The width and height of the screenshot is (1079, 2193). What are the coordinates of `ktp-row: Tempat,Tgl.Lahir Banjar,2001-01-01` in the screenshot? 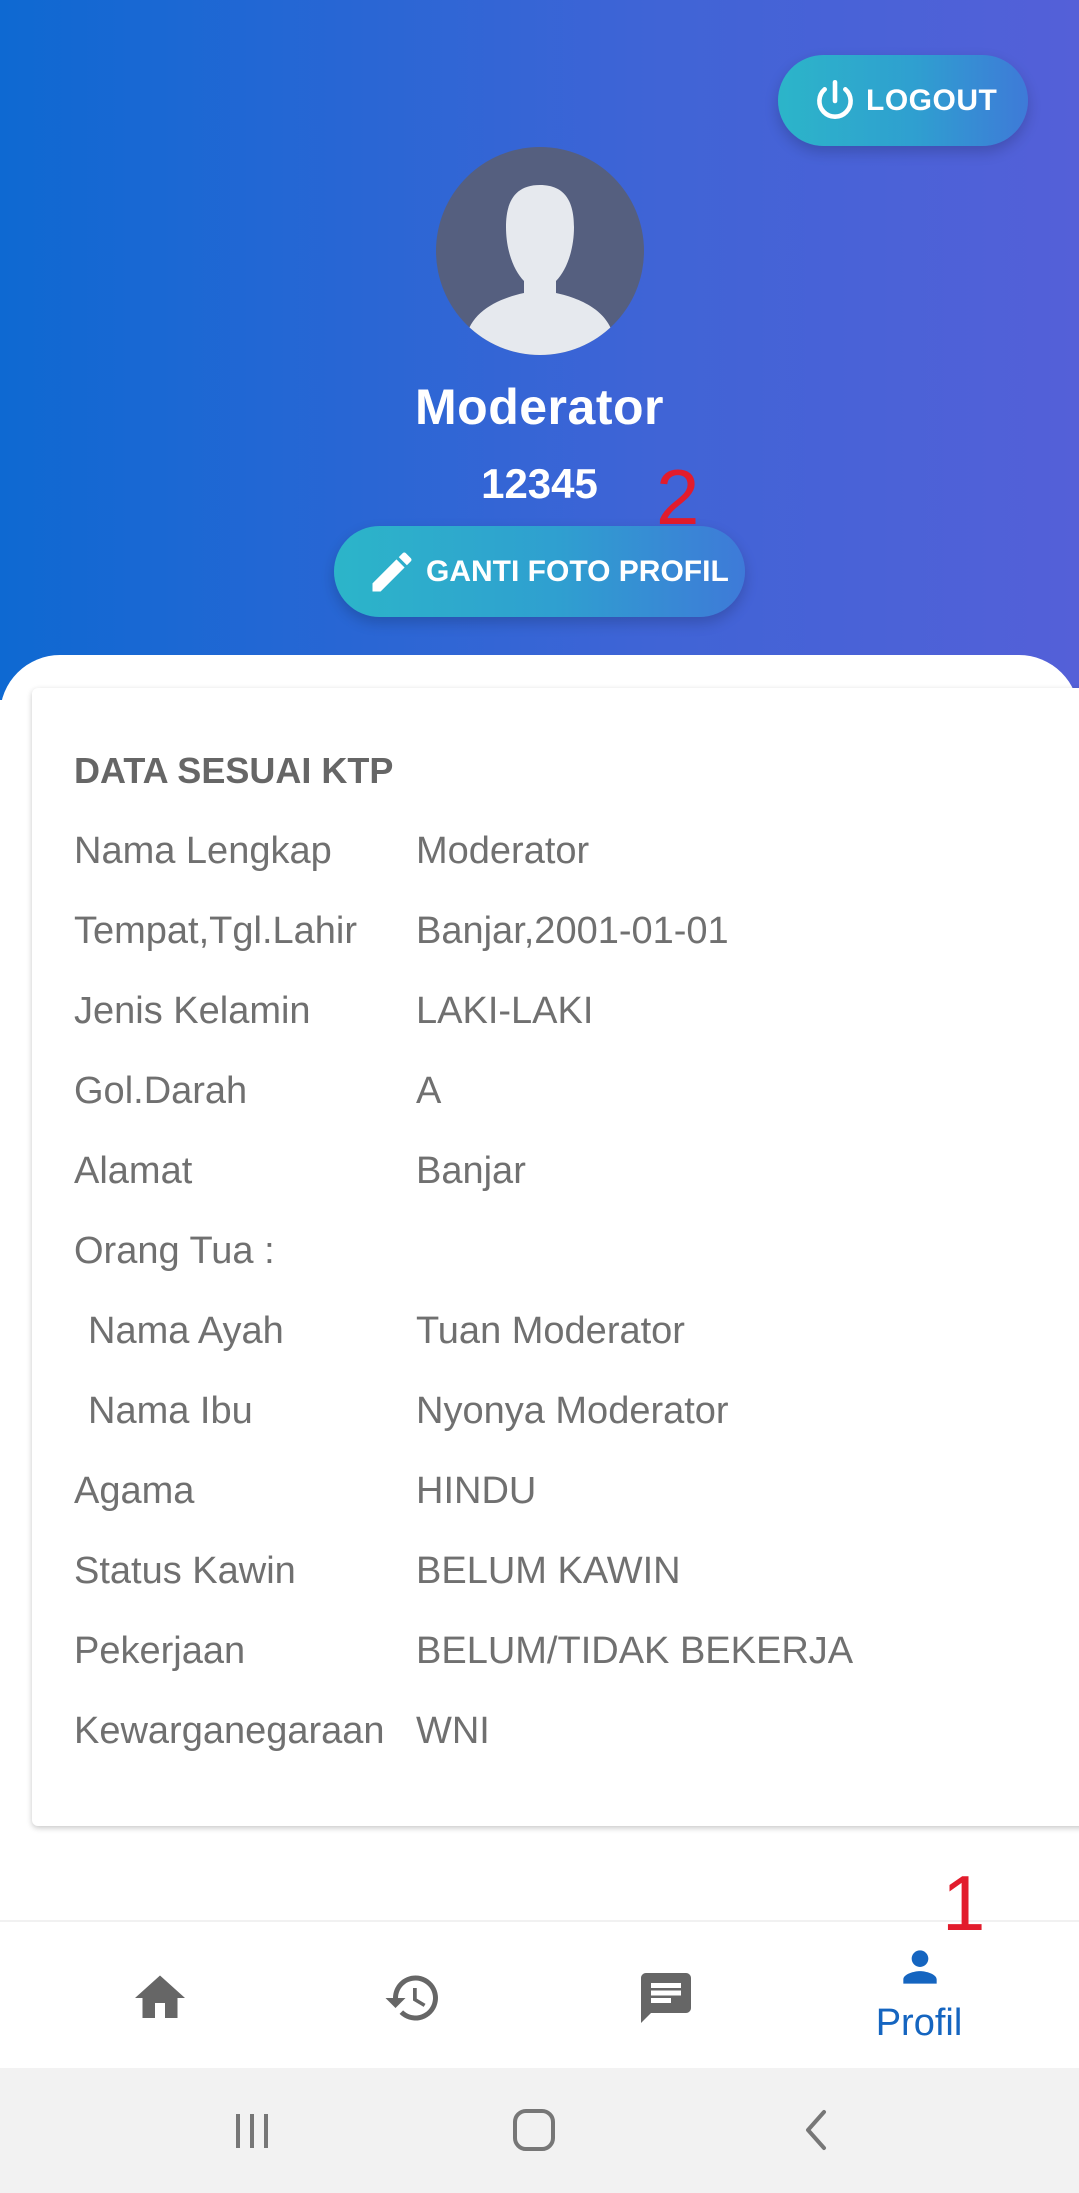 It's located at (569, 940).